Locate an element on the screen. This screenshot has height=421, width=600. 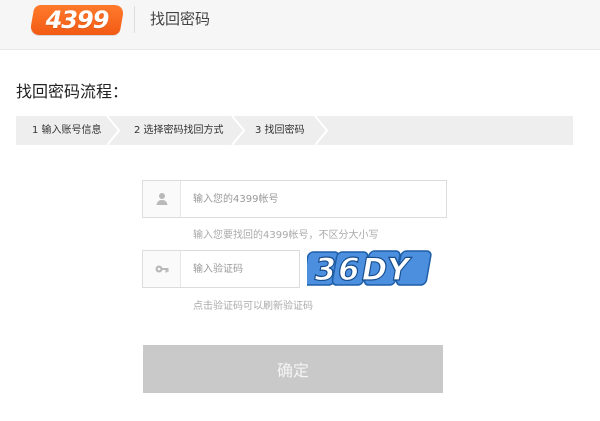
page-title: 找回密码 is located at coordinates (180, 19).